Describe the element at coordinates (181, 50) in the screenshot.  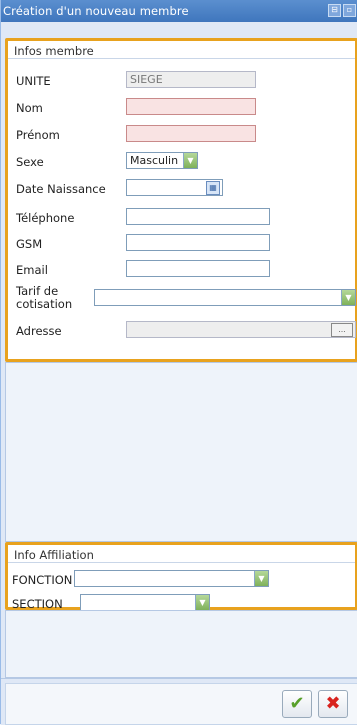
I see `infos-membre-legend: Infos membre` at that location.